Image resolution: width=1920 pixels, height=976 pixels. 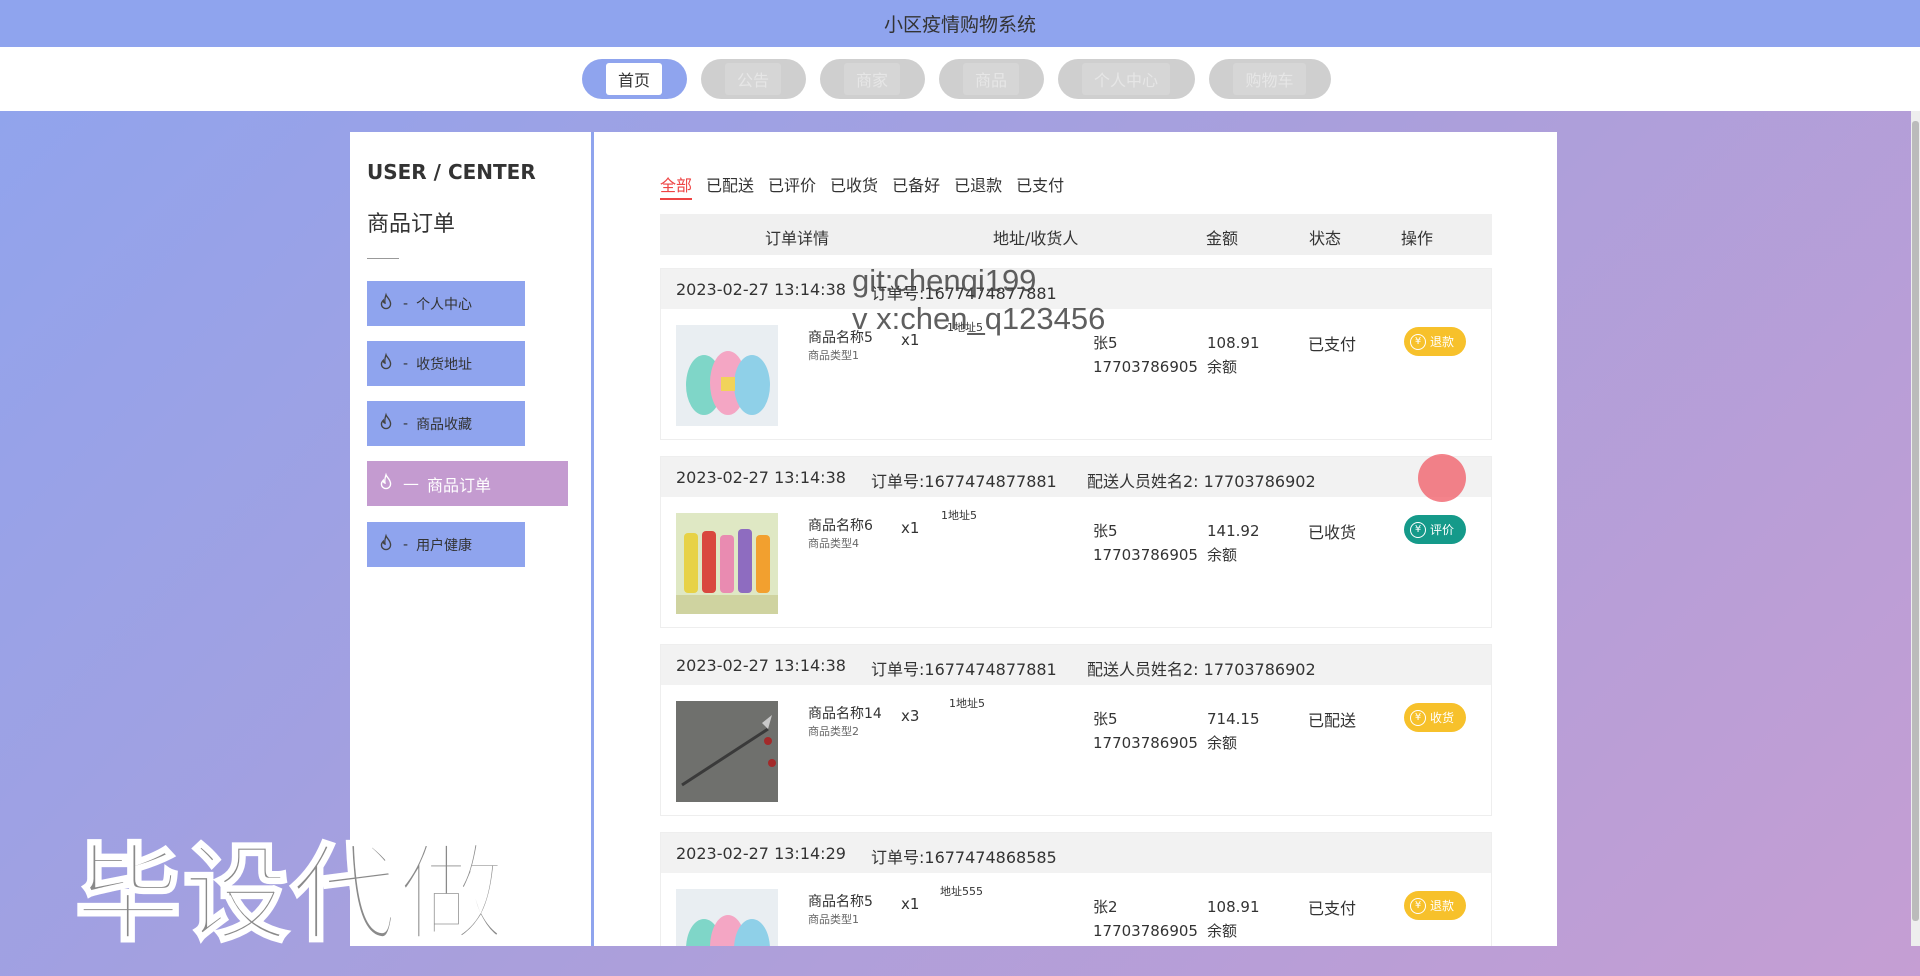 What do you see at coordinates (676, 186) in the screenshot?
I see `tab-all: 全部` at bounding box center [676, 186].